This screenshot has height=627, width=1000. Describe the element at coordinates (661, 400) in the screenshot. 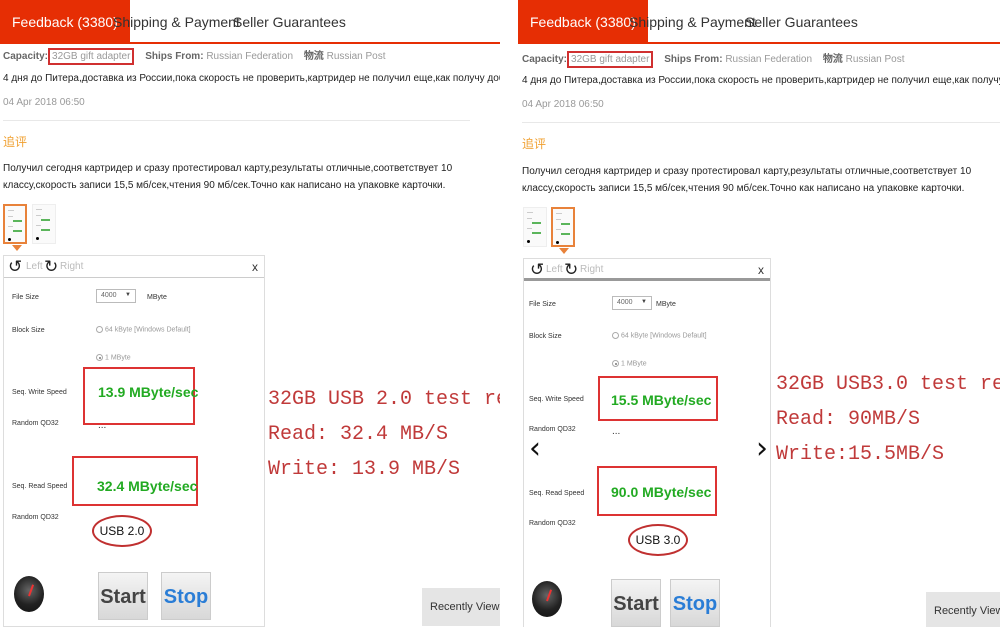

I see `write-speed-value: 15.5 MByte/sec` at that location.